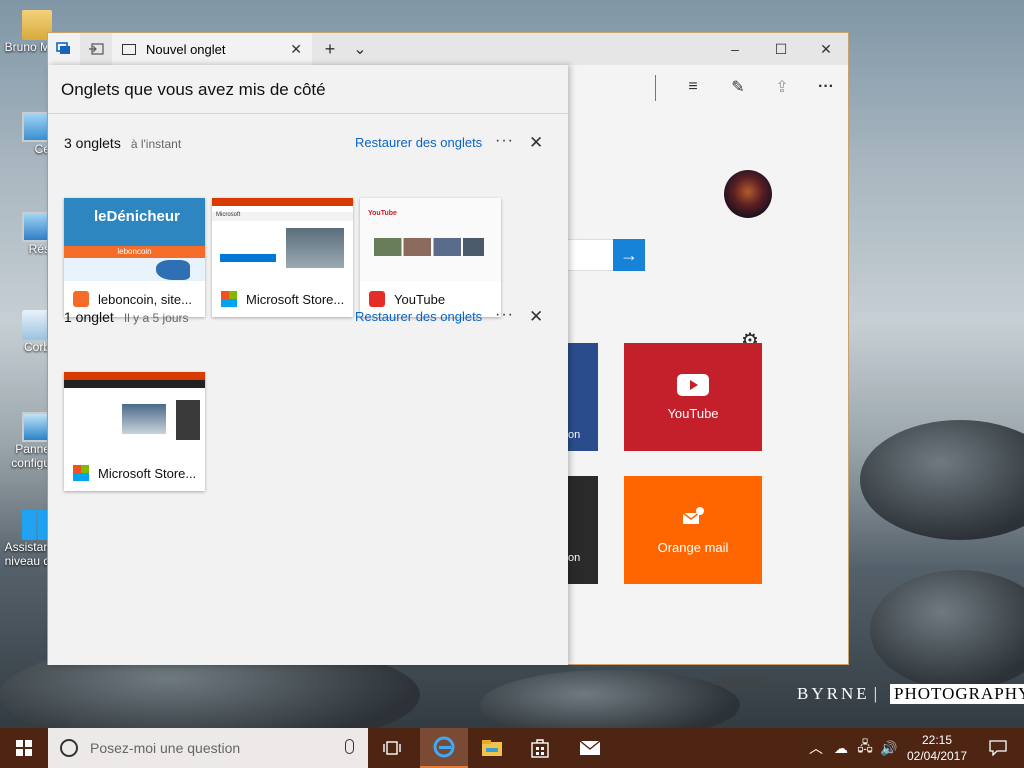 The image size is (1024, 768). I want to click on tab-group-header: 1 onglet Il y a 5 jours, so click(126, 321).